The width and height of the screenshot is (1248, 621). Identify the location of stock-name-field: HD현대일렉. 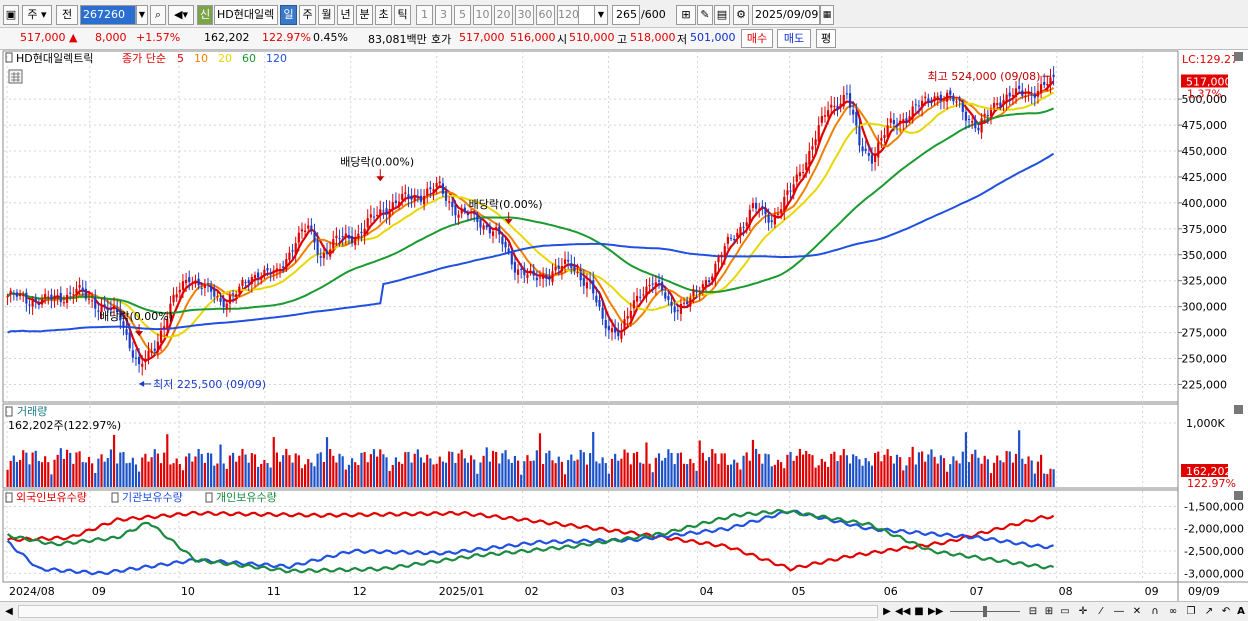
(246, 15).